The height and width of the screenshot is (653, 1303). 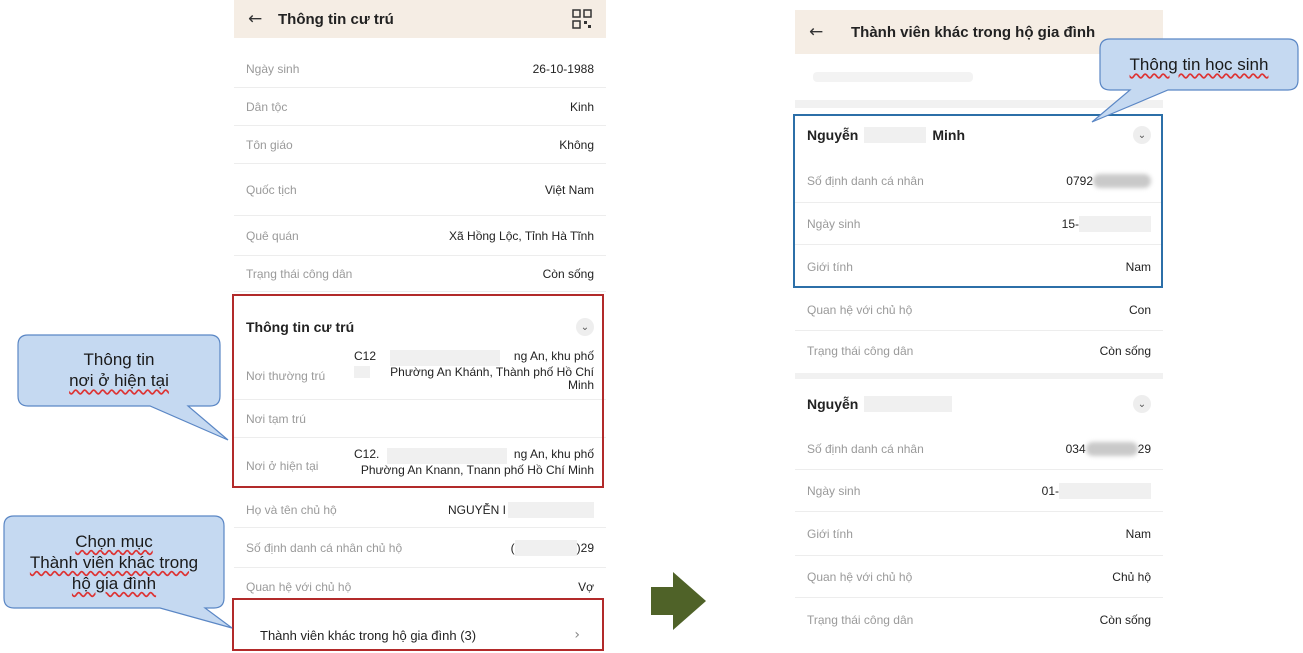 What do you see at coordinates (833, 404) in the screenshot?
I see `member-name-part: Nguyễn` at bounding box center [833, 404].